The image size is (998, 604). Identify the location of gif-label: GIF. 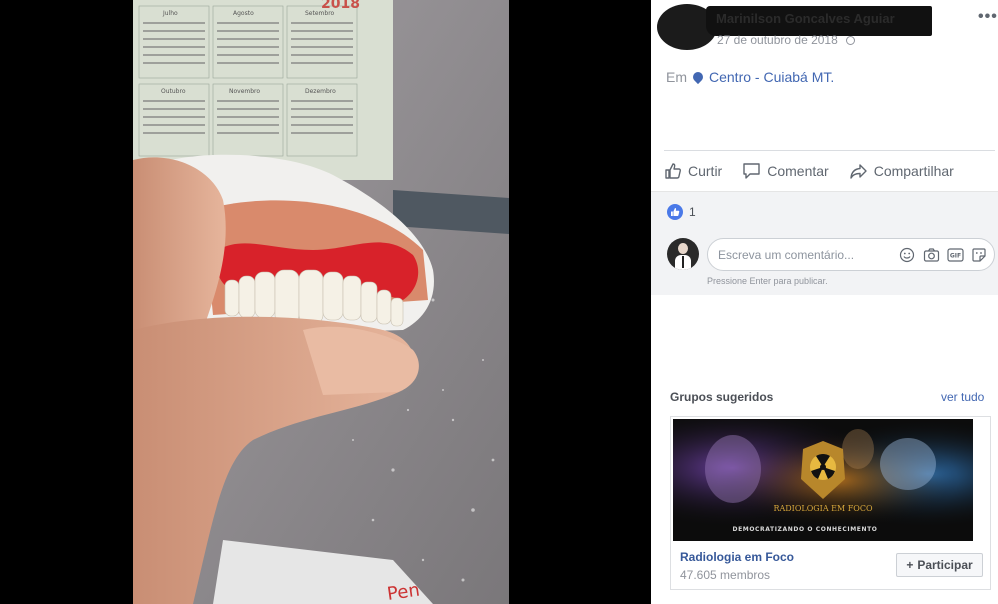
(954, 256).